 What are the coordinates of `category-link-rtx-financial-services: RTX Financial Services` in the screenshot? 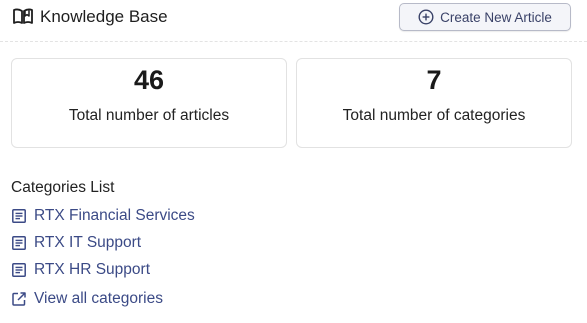 It's located at (103, 216).